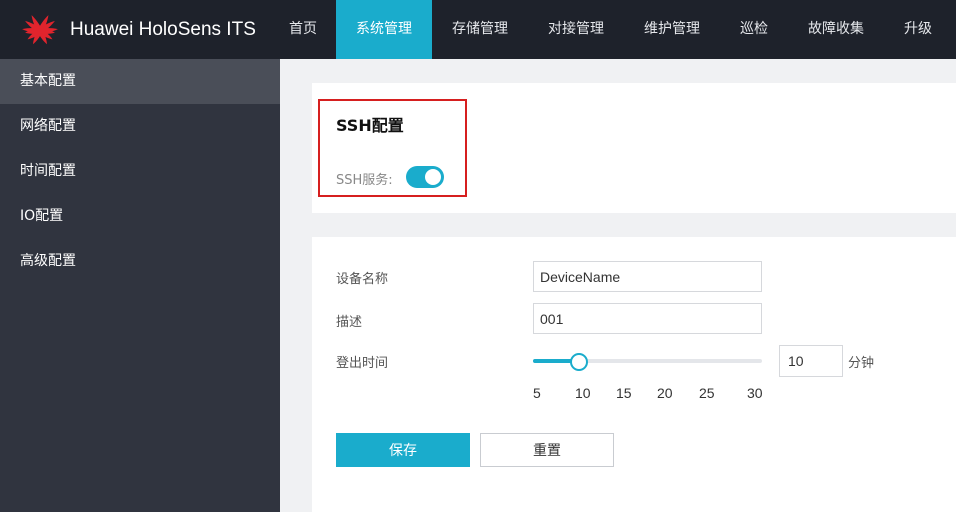  Describe the element at coordinates (364, 180) in the screenshot. I see `ssh-service-label: SSH服务:` at that location.